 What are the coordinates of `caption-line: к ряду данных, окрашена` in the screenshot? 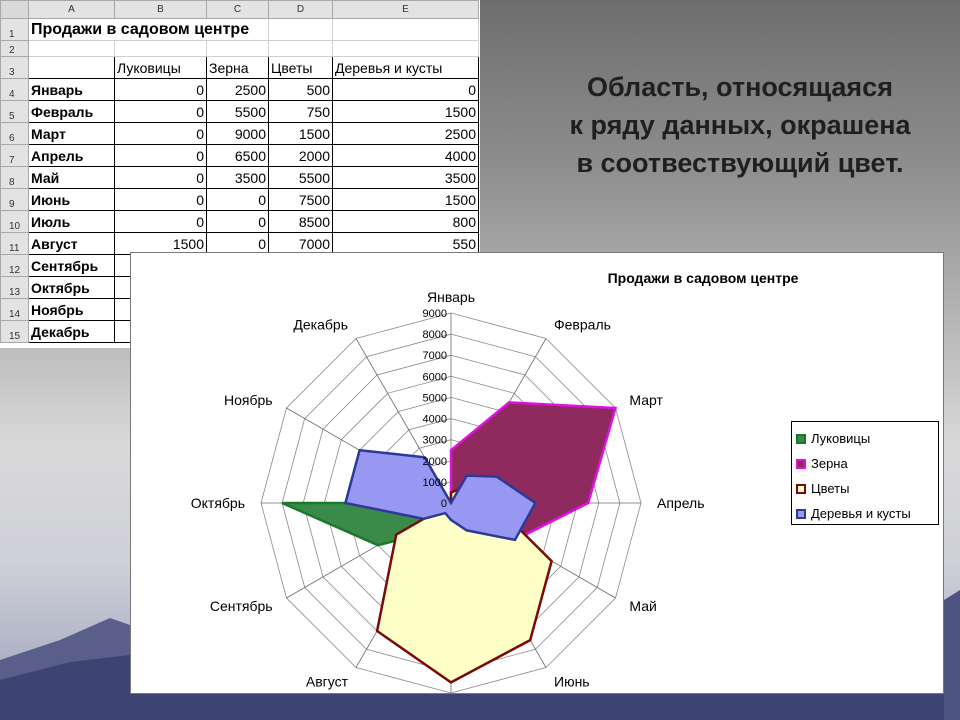 It's located at (740, 125).